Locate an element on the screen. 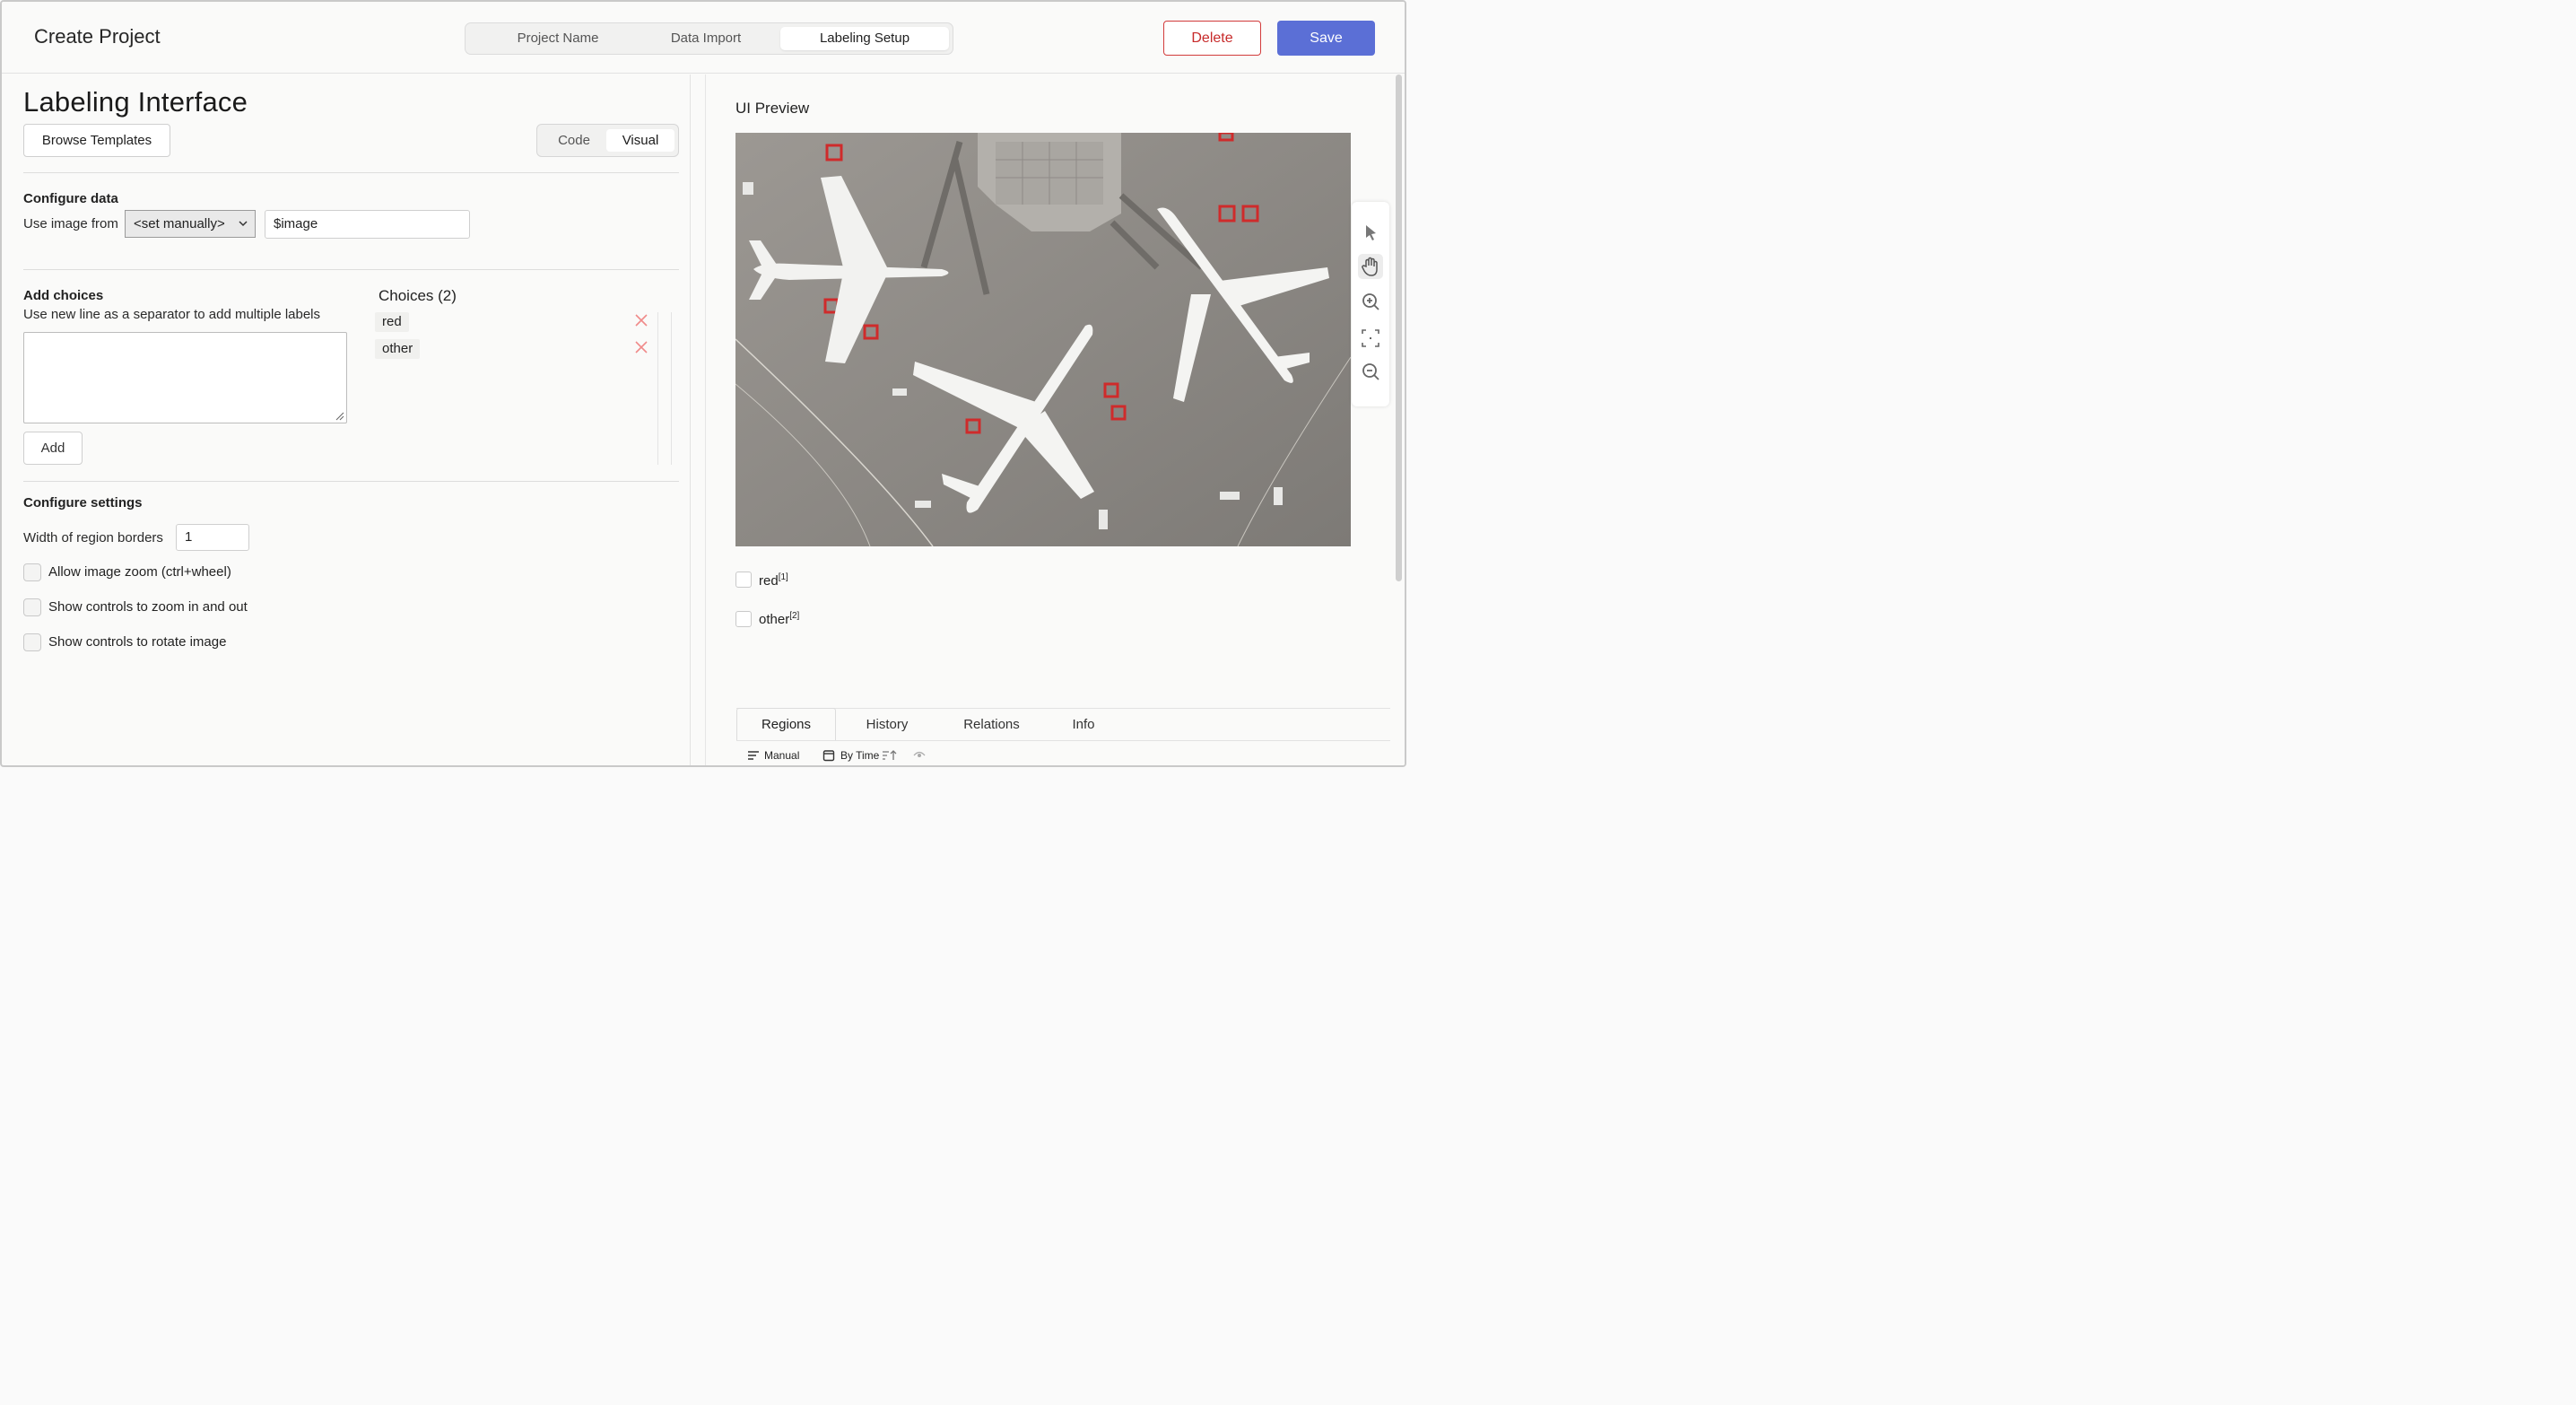 Image resolution: width=2576 pixels, height=1405 pixels. tab-history: History is located at coordinates (887, 725).